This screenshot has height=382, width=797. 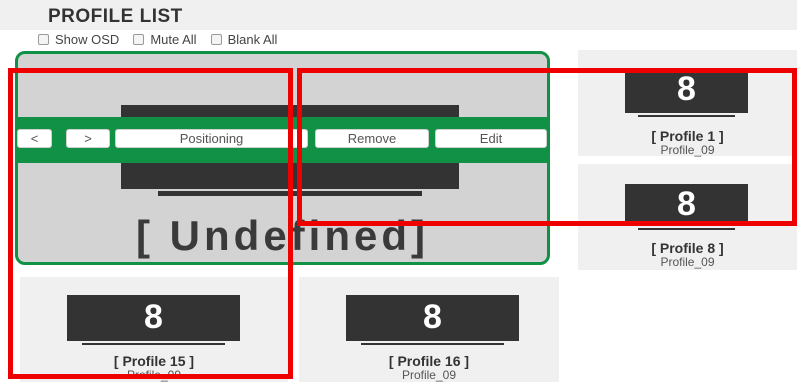 I want to click on mute-all-option: Mute All, so click(x=165, y=39).